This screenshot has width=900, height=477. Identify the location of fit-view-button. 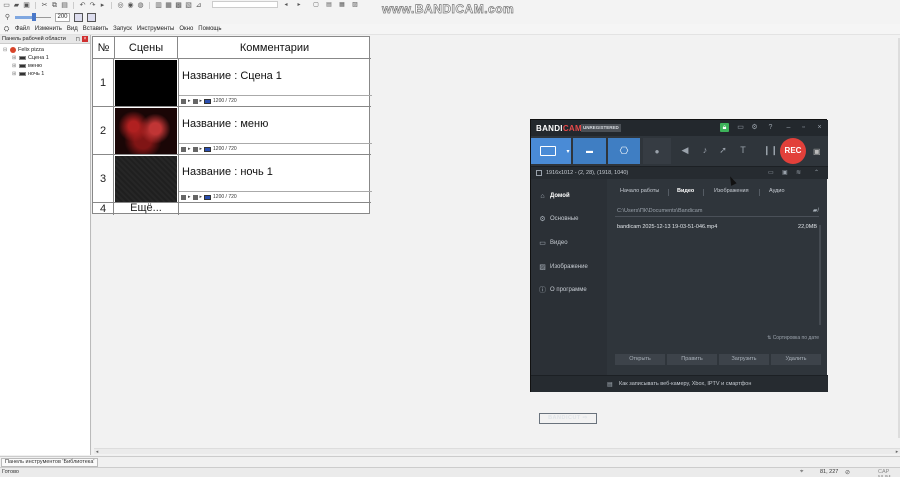
(78, 17).